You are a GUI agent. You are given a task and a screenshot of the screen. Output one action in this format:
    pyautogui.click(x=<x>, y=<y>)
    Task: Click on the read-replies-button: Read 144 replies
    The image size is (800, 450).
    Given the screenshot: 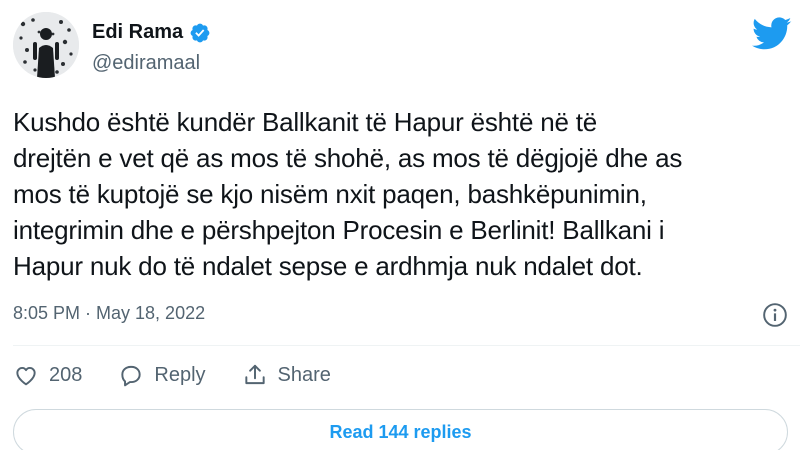 What is the action you would take?
    pyautogui.click(x=400, y=429)
    